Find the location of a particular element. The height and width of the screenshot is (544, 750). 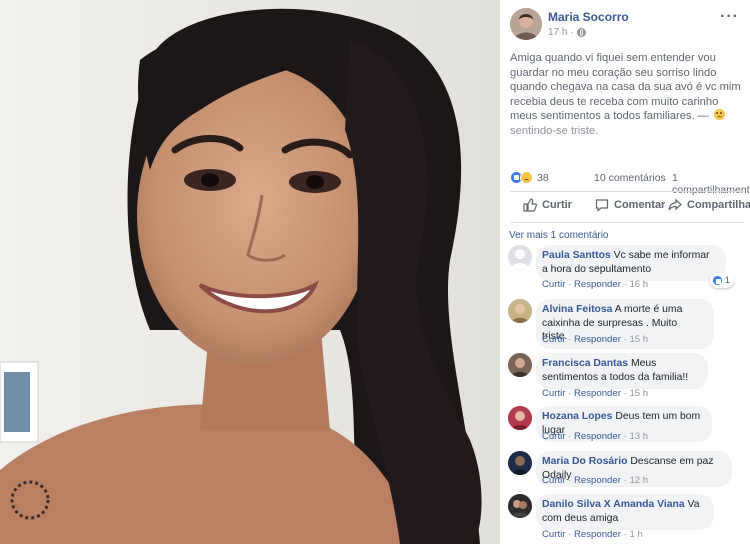

default-avatar-icon is located at coordinates (520, 257).